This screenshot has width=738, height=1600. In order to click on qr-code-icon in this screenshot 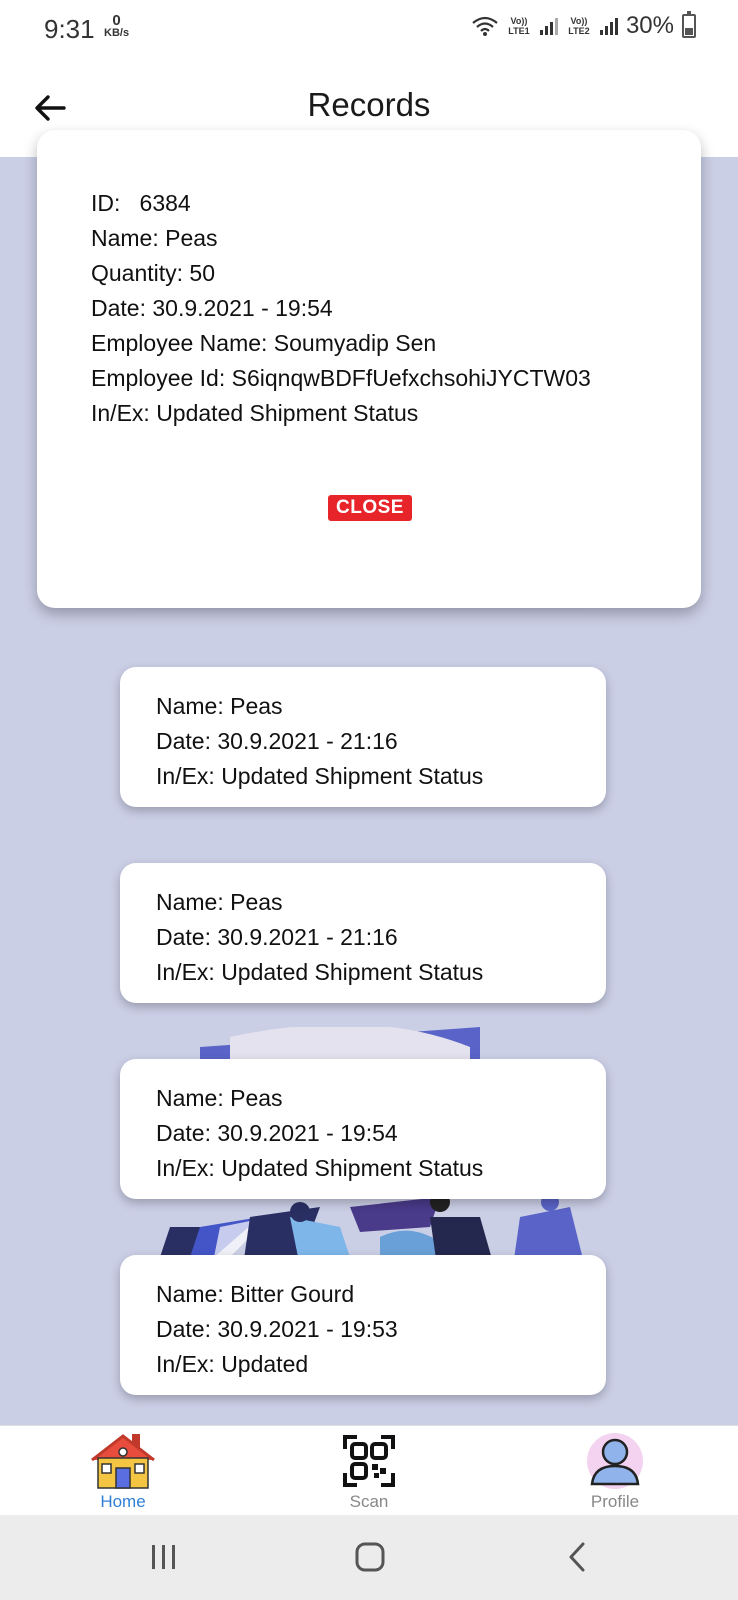, I will do `click(369, 1461)`.